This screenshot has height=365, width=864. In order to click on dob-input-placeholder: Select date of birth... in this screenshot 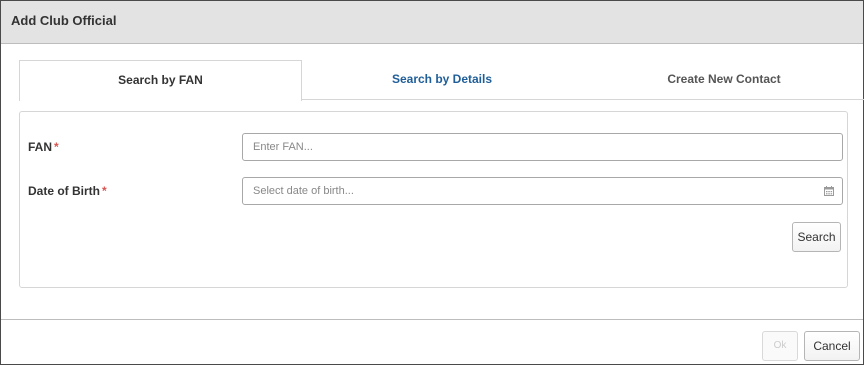, I will do `click(303, 191)`.